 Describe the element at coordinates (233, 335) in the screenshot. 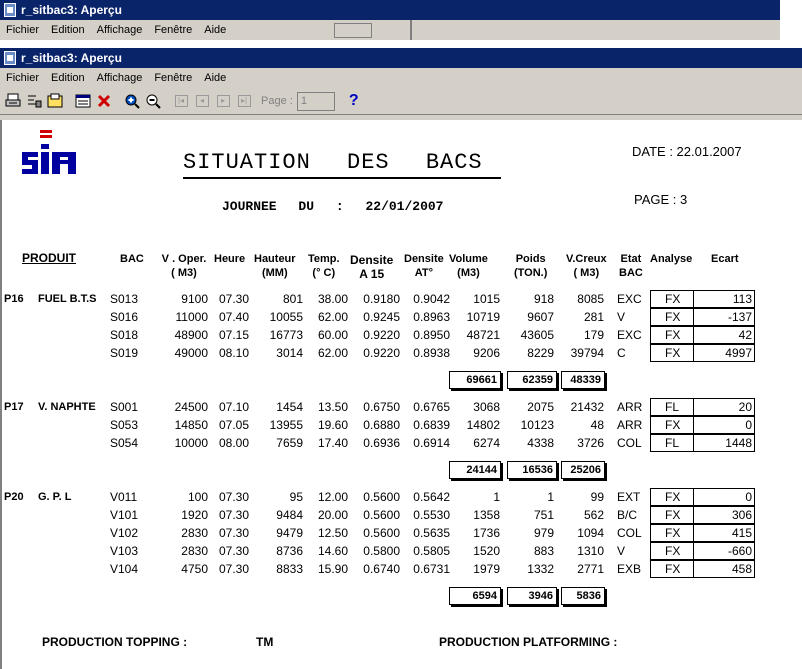

I see `cell-heure: 07.15` at that location.